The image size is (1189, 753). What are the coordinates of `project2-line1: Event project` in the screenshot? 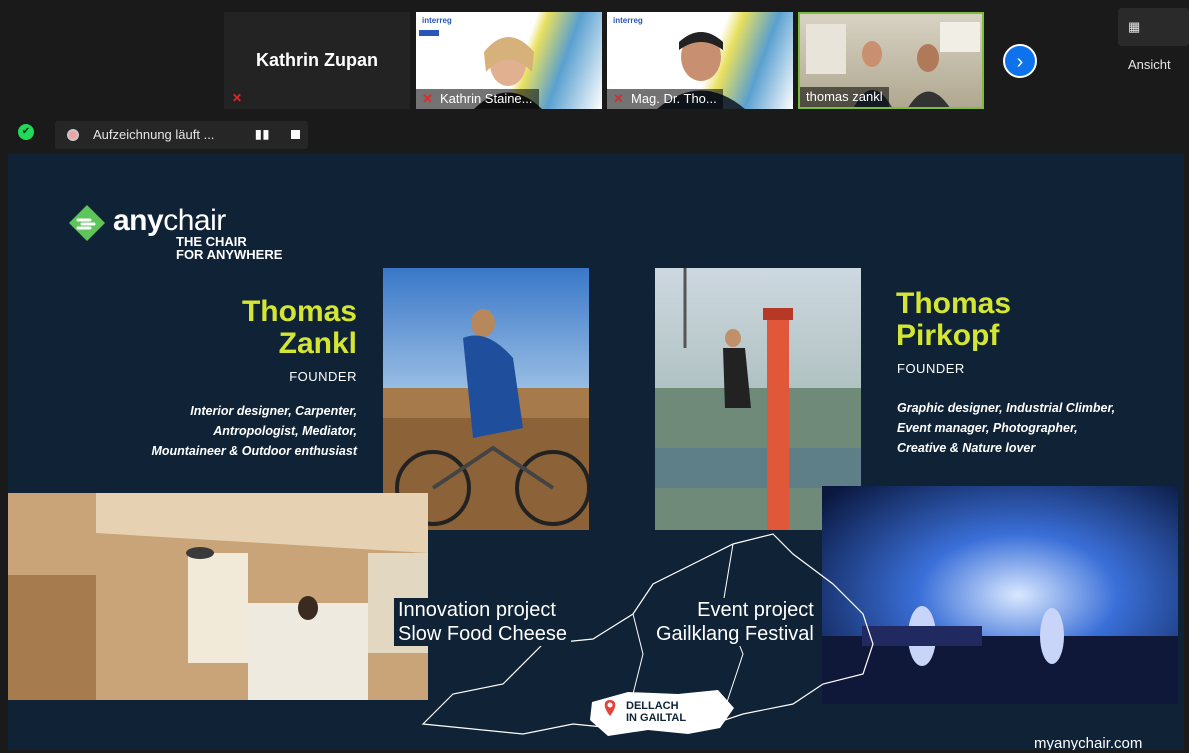 It's located at (755, 610).